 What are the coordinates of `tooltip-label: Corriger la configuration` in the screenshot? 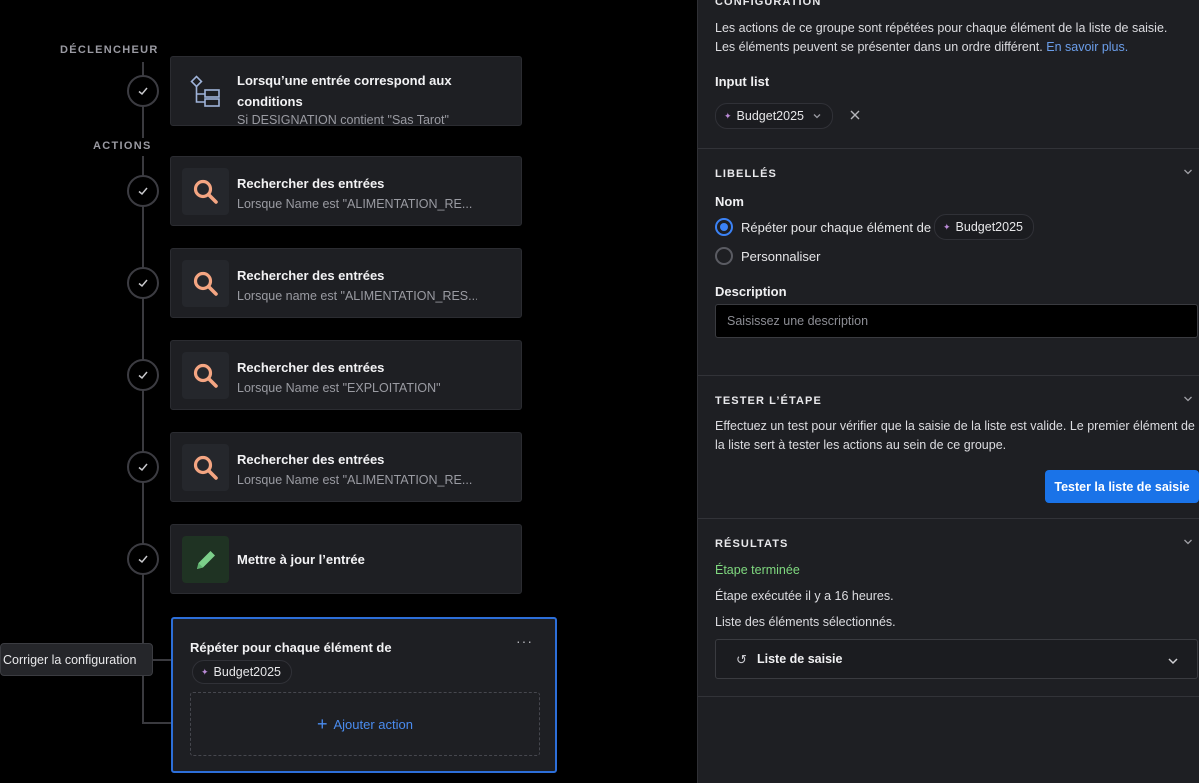 It's located at (70, 659).